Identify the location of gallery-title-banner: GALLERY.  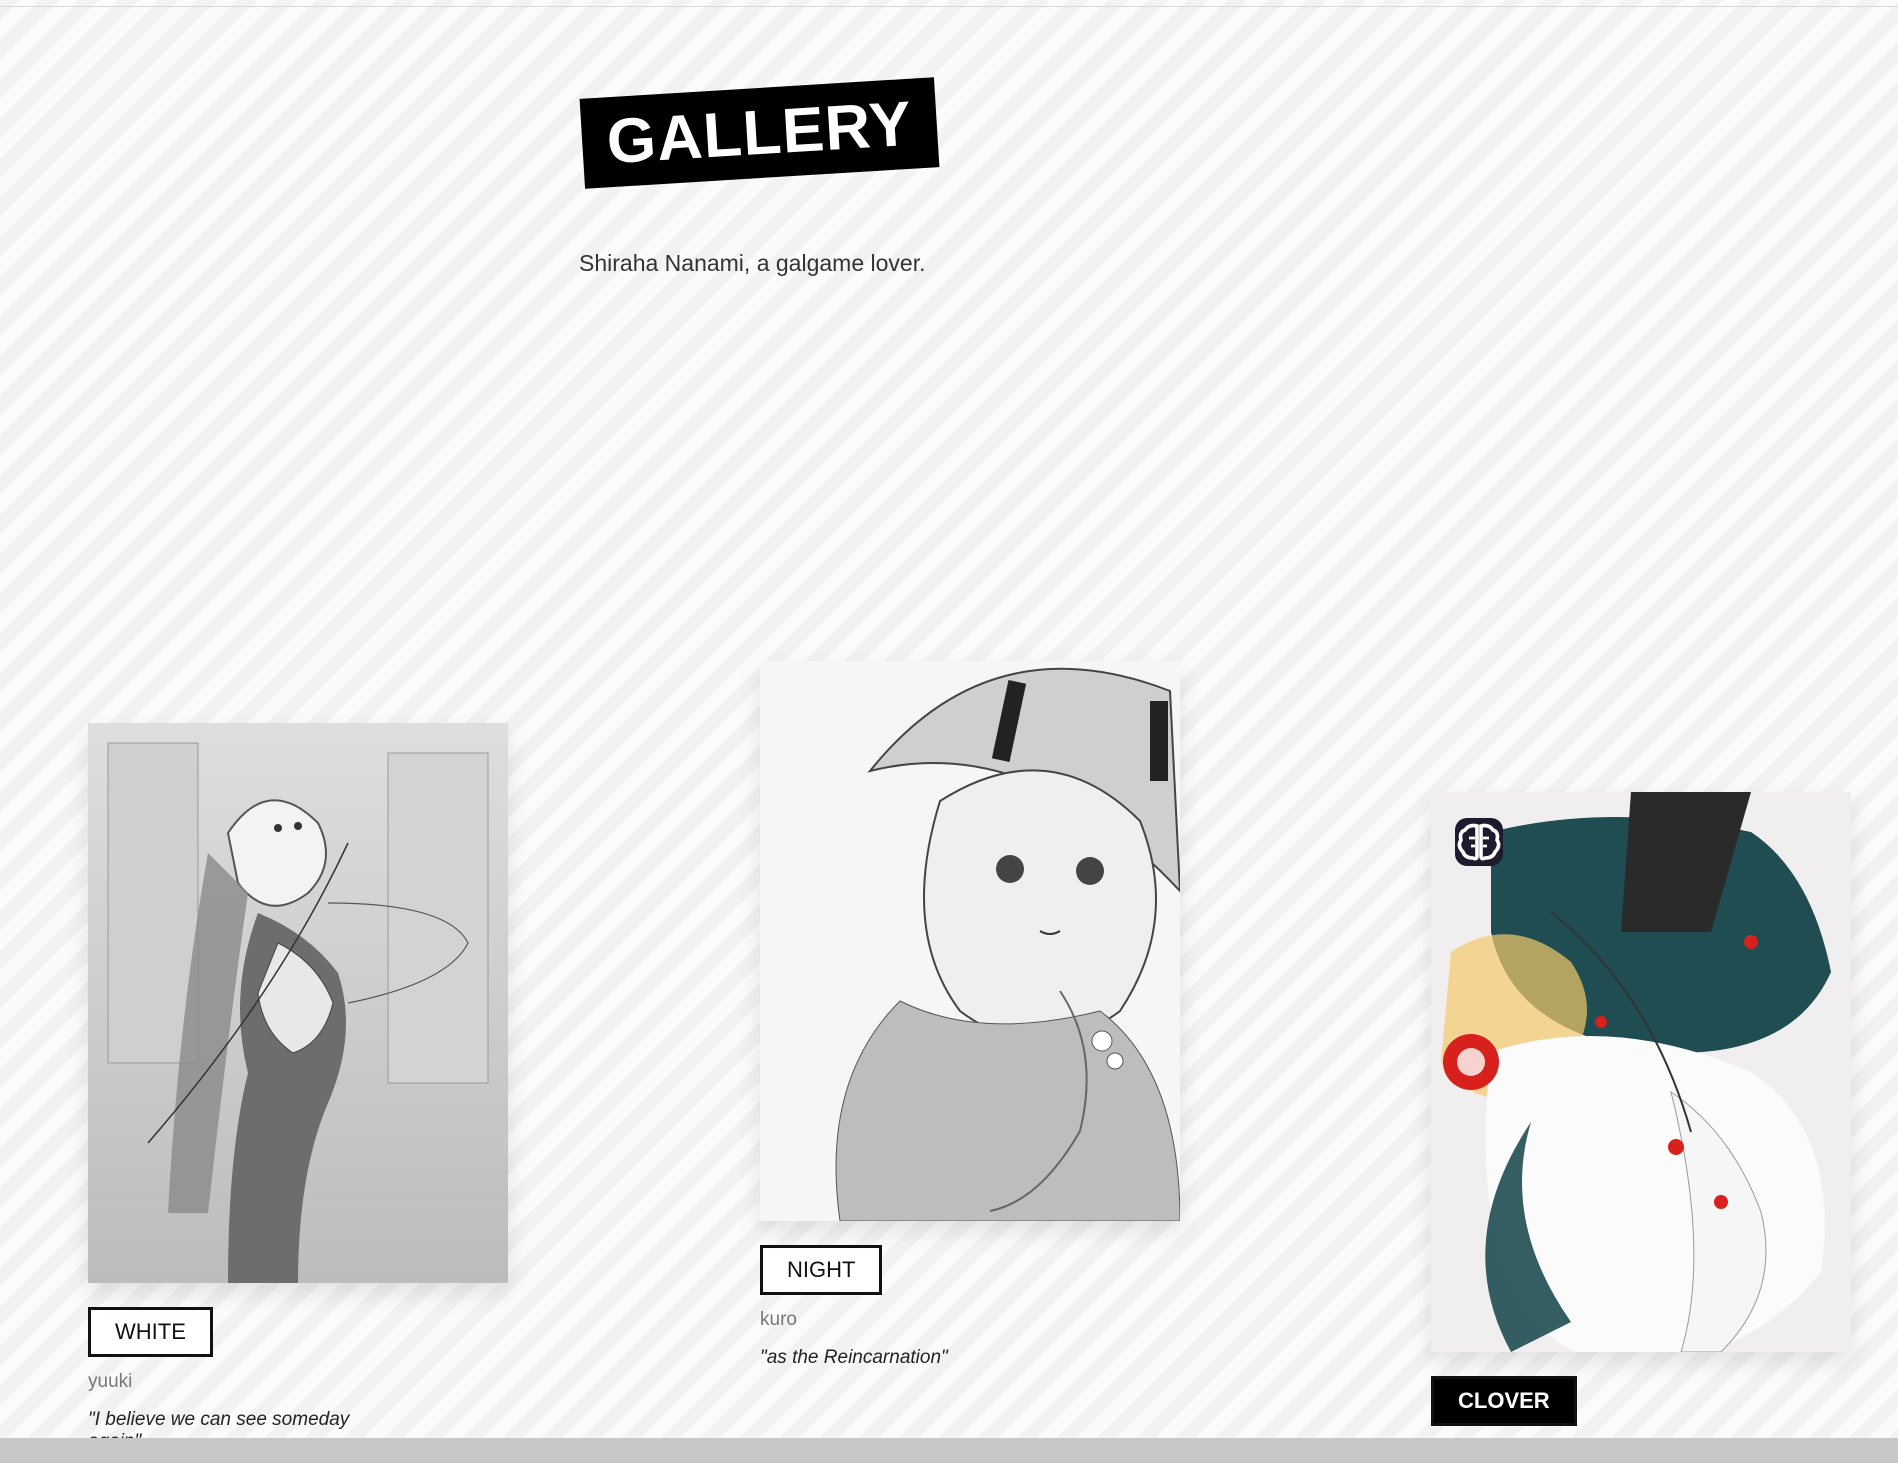
(759, 133).